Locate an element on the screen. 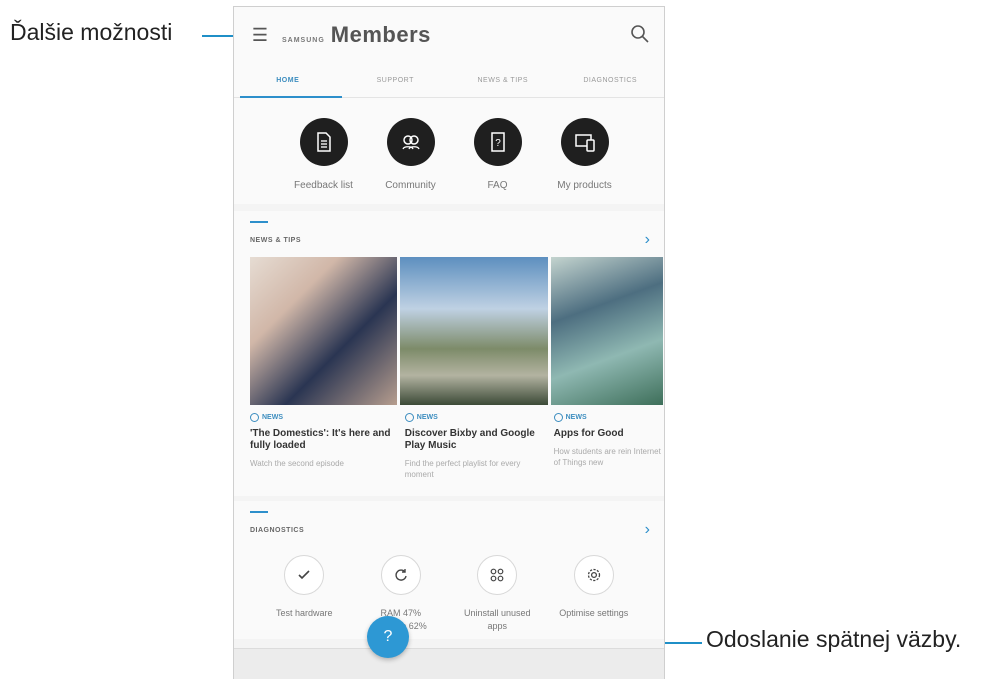 The height and width of the screenshot is (679, 989). brand-samsung: SAMSUNG is located at coordinates (303, 40).